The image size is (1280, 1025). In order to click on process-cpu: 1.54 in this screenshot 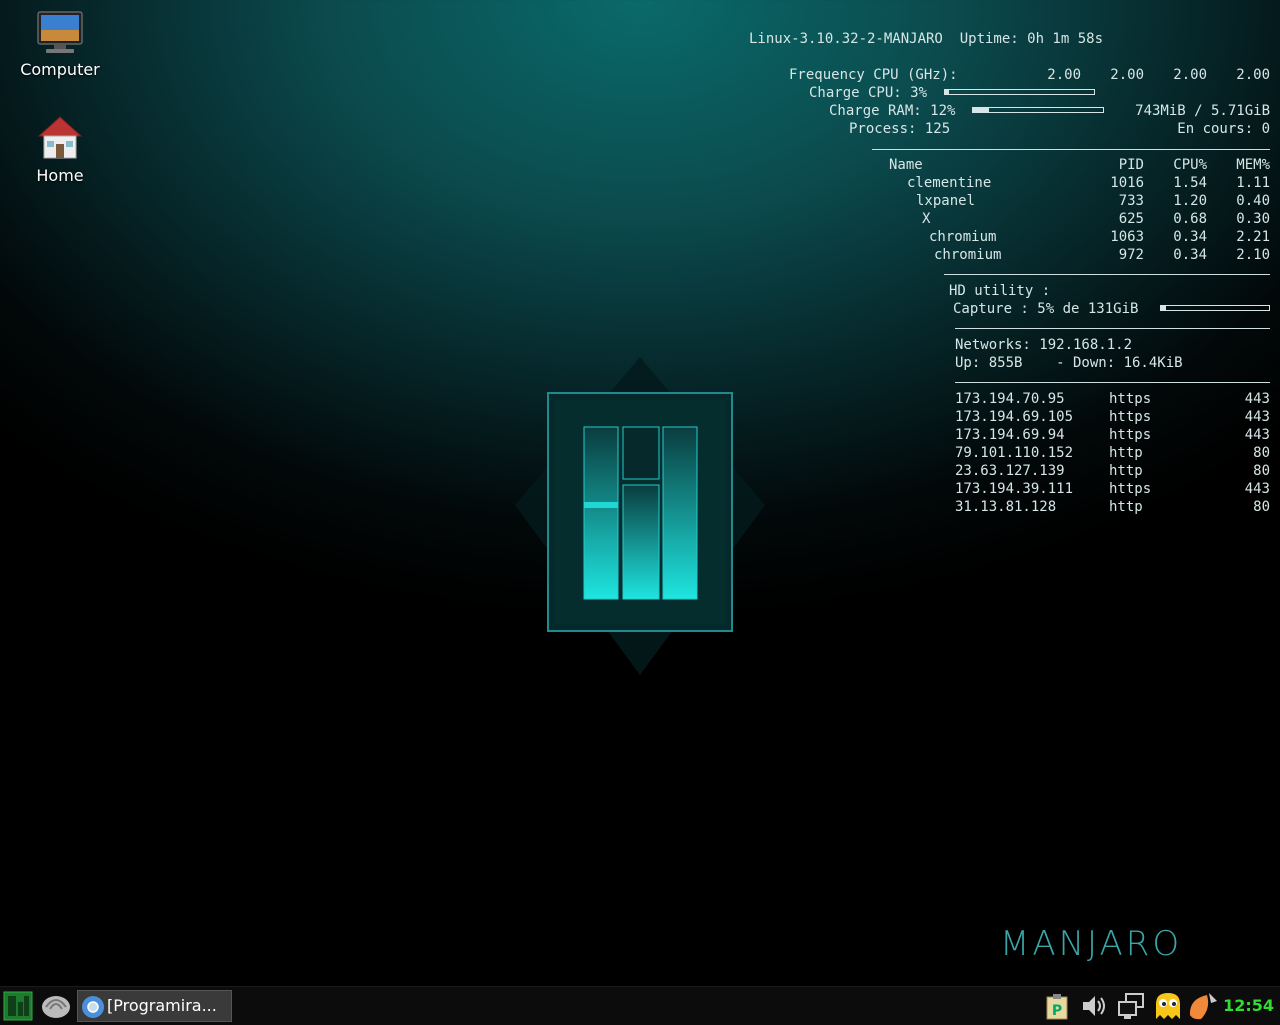, I will do `click(1190, 183)`.